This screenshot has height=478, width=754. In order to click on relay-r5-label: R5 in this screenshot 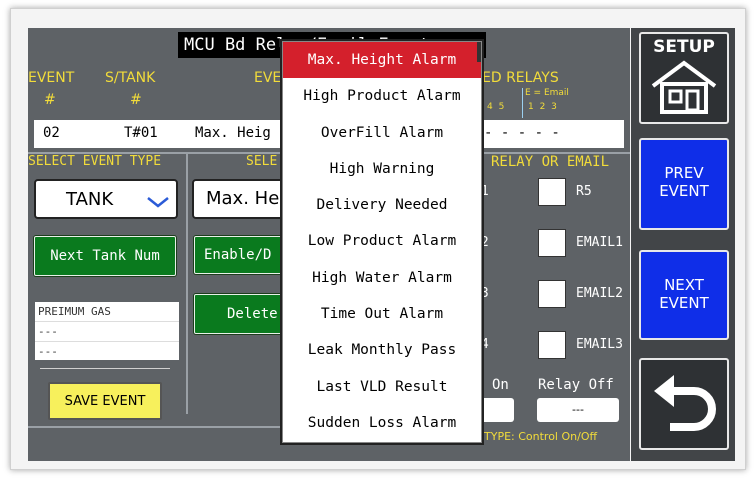, I will do `click(584, 191)`.